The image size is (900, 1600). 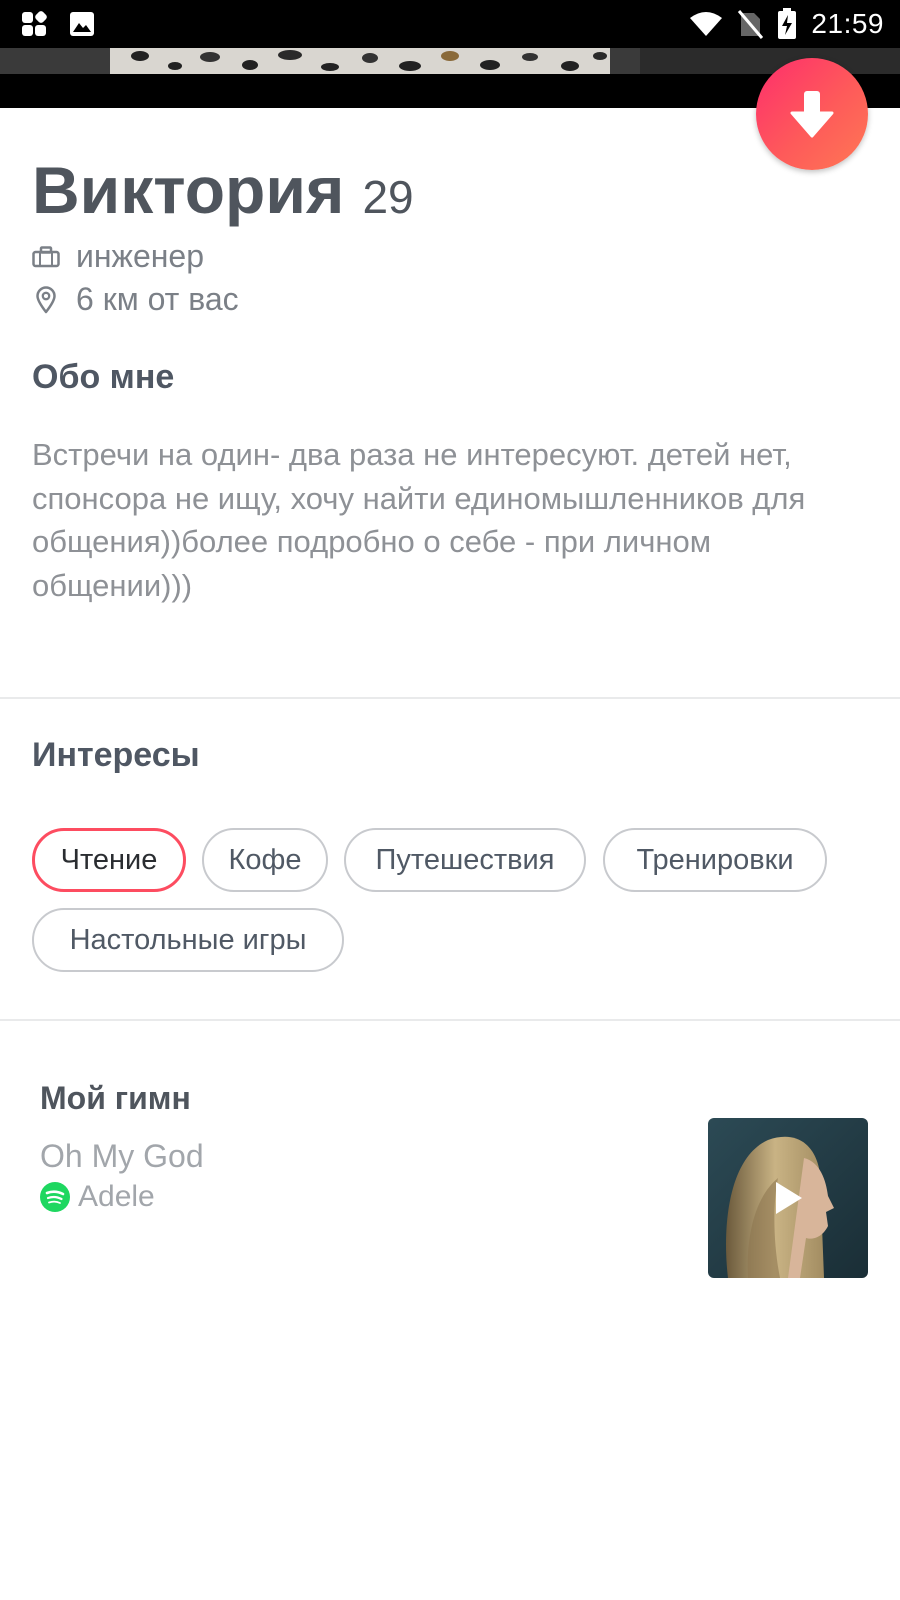 I want to click on app-grid-icon, so click(x=34, y=23).